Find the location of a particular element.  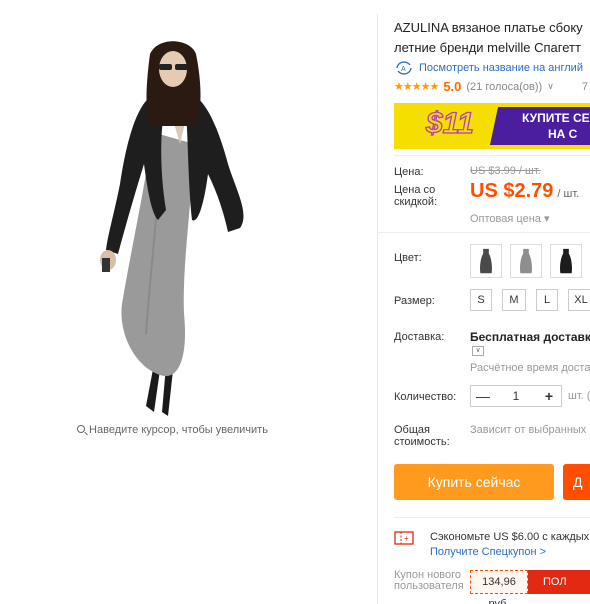

zoom-hint: Наведите курсор, чтобы увеличить is located at coordinates (172, 430).